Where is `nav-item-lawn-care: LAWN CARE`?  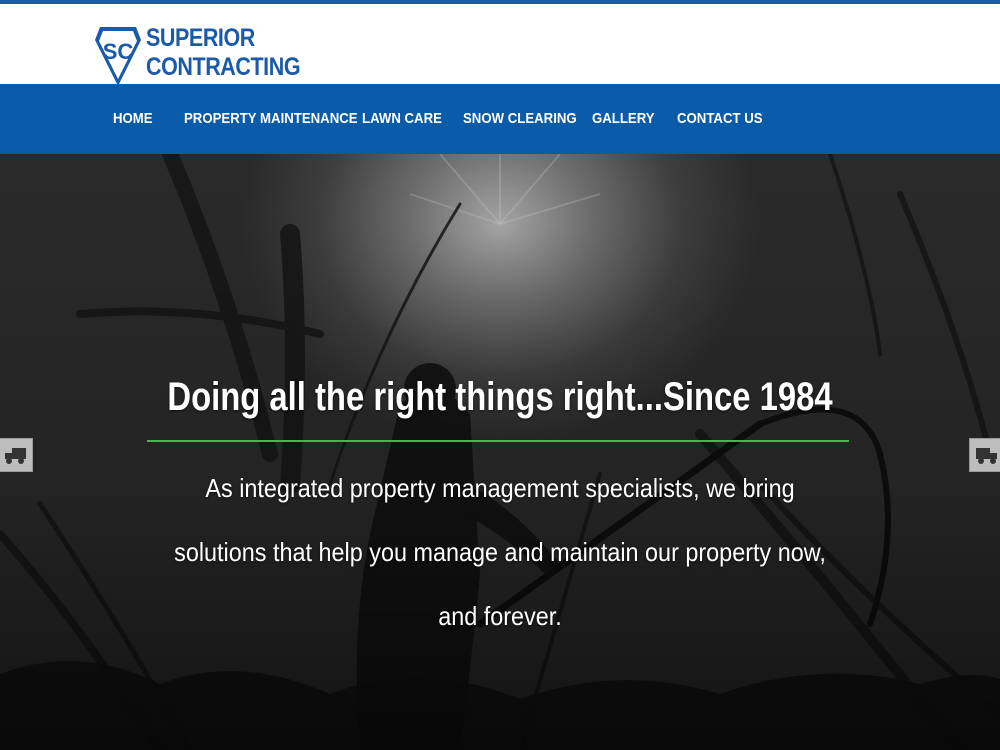
nav-item-lawn-care: LAWN CARE is located at coordinates (402, 119).